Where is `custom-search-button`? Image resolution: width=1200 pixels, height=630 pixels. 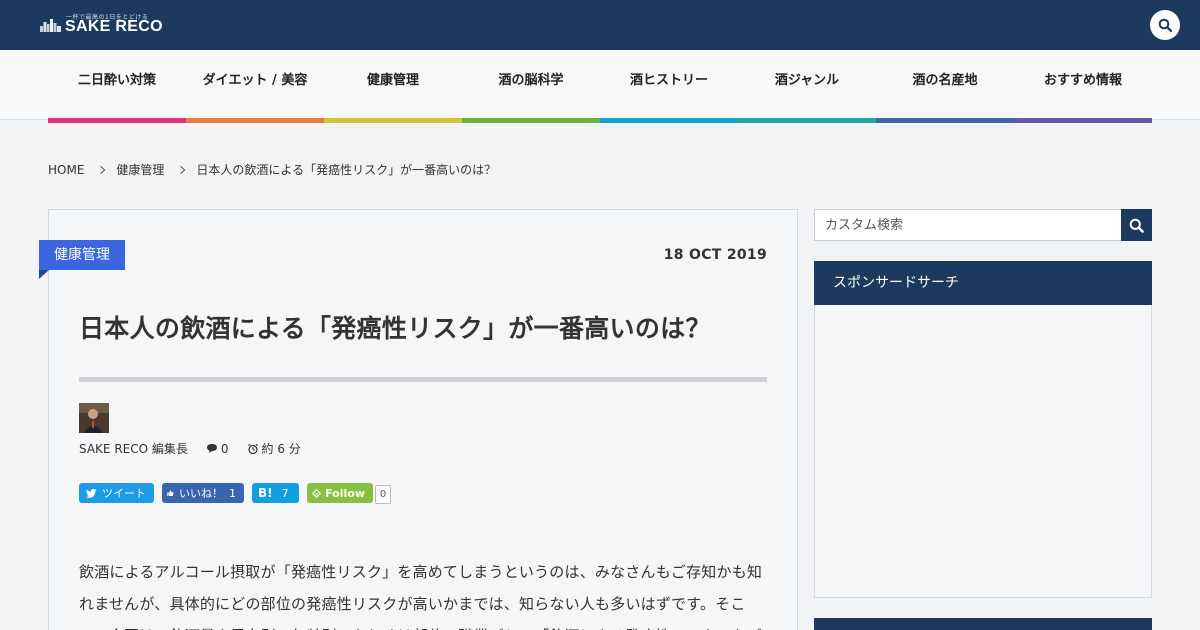
custom-search-button is located at coordinates (1136, 225).